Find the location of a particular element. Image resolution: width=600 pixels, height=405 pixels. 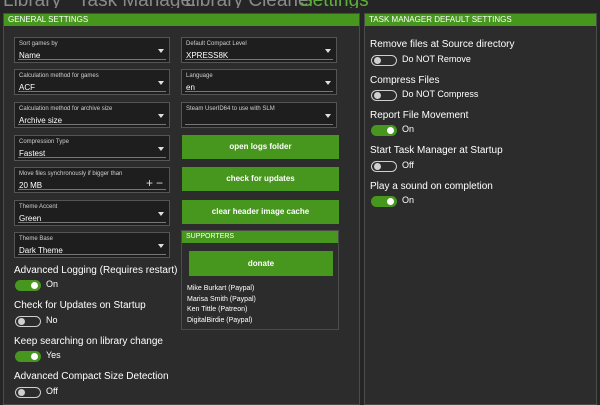

theme-base-label: Theme Base is located at coordinates (36, 239).